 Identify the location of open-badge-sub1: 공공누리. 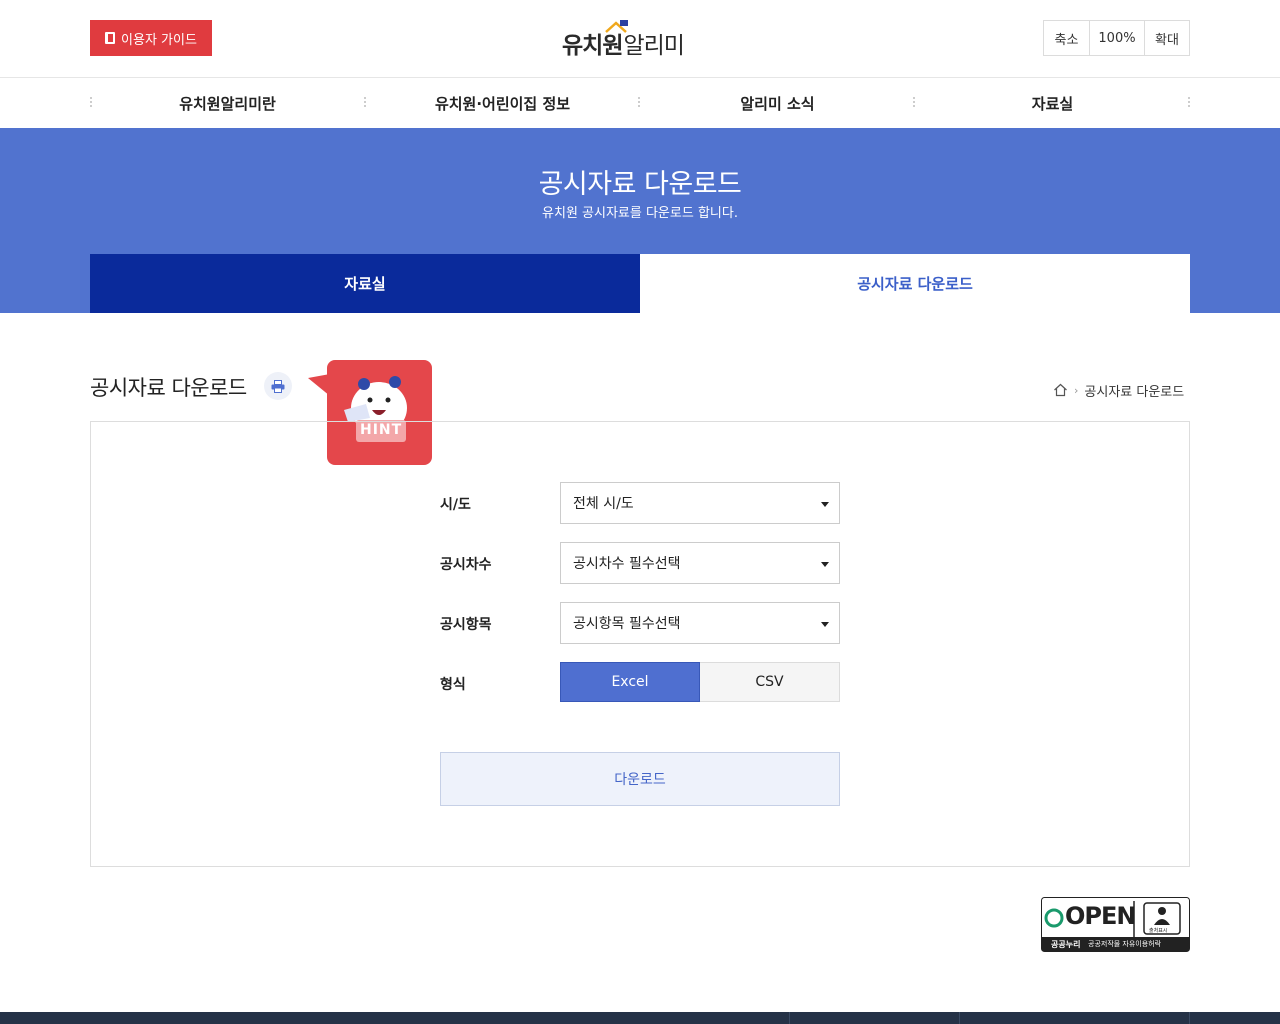
(1066, 944).